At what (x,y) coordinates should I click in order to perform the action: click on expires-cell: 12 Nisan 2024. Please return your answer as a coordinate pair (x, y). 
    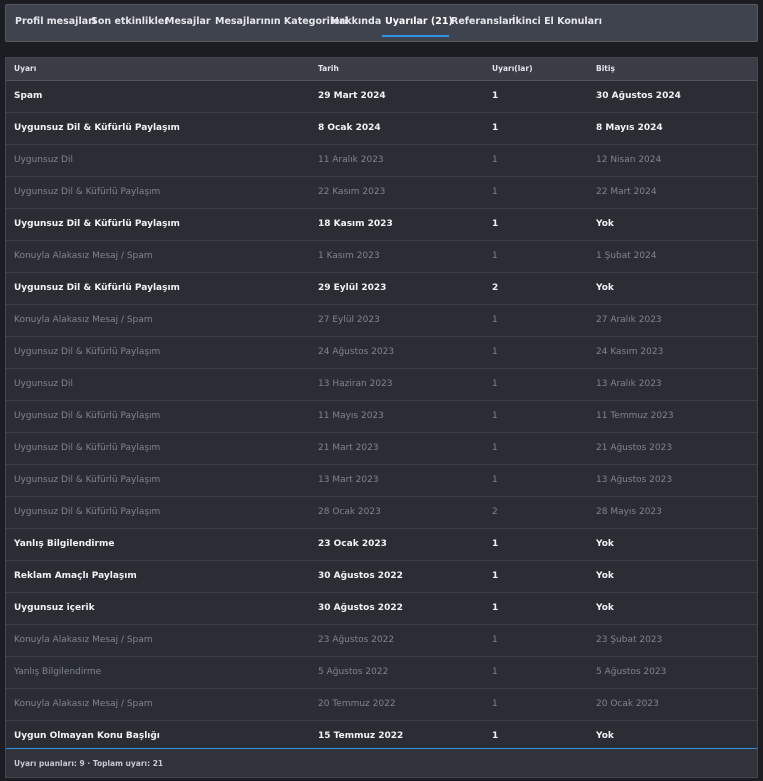
    Looking at the image, I should click on (629, 160).